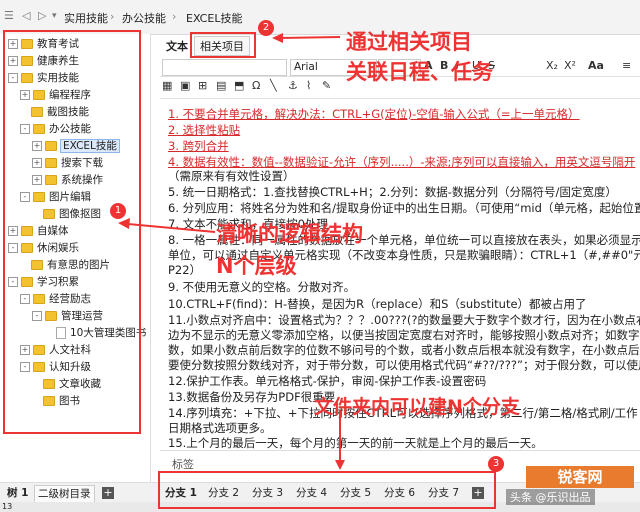  I want to click on annotation-text: N个层级, so click(256, 266).